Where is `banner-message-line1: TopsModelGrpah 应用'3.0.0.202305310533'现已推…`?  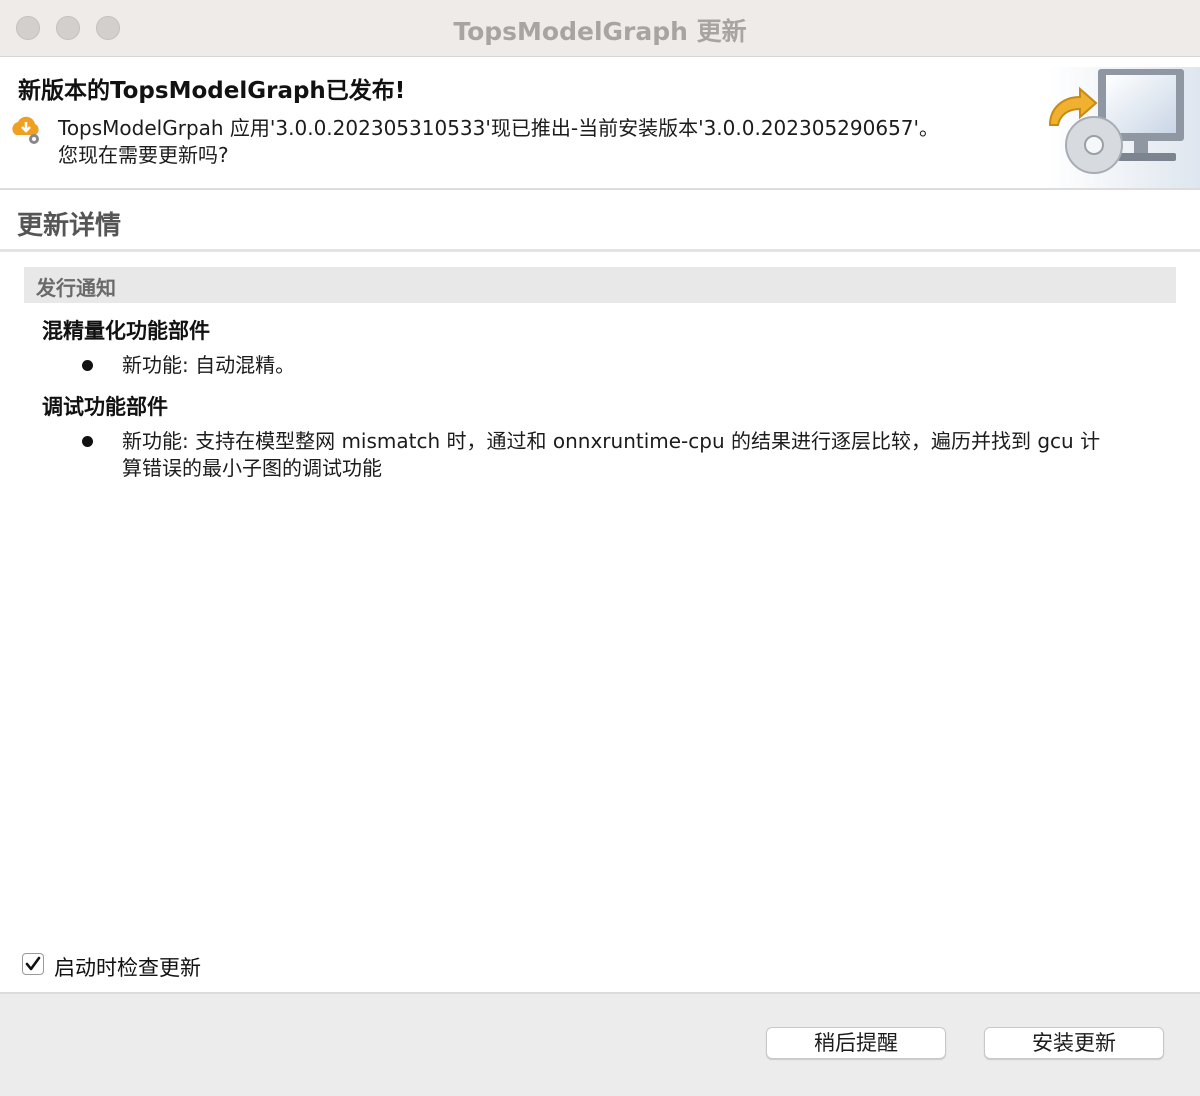
banner-message-line1: TopsModelGrpah 应用'3.0.0.202305310533'现已推… is located at coordinates (499, 128).